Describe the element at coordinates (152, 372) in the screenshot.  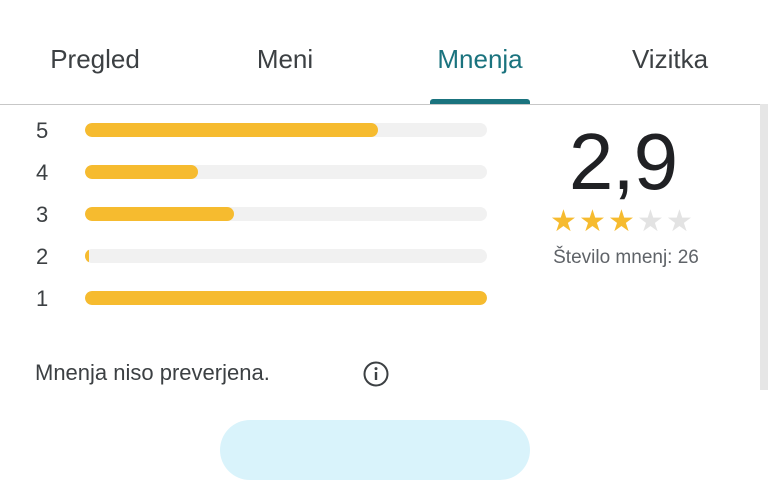
I see `unverified-note: Mnenja niso preverjena.` at that location.